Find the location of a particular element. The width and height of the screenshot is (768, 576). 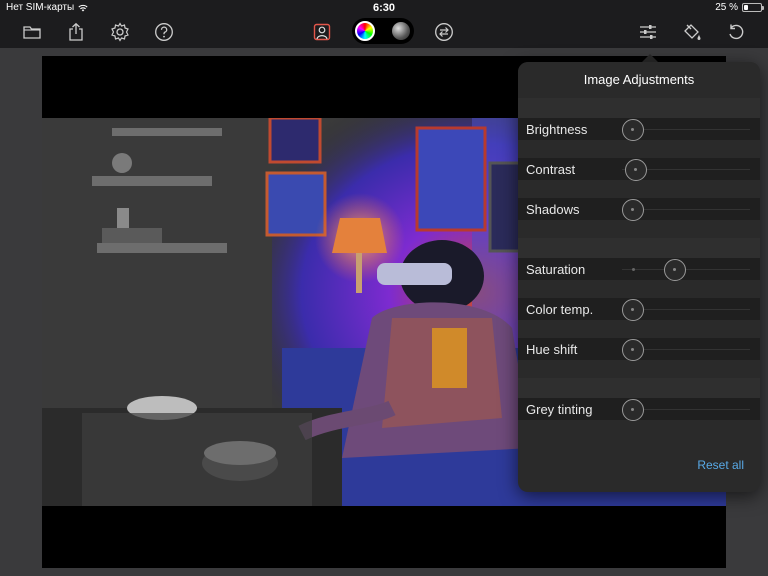

adjustments-button is located at coordinates (648, 32).